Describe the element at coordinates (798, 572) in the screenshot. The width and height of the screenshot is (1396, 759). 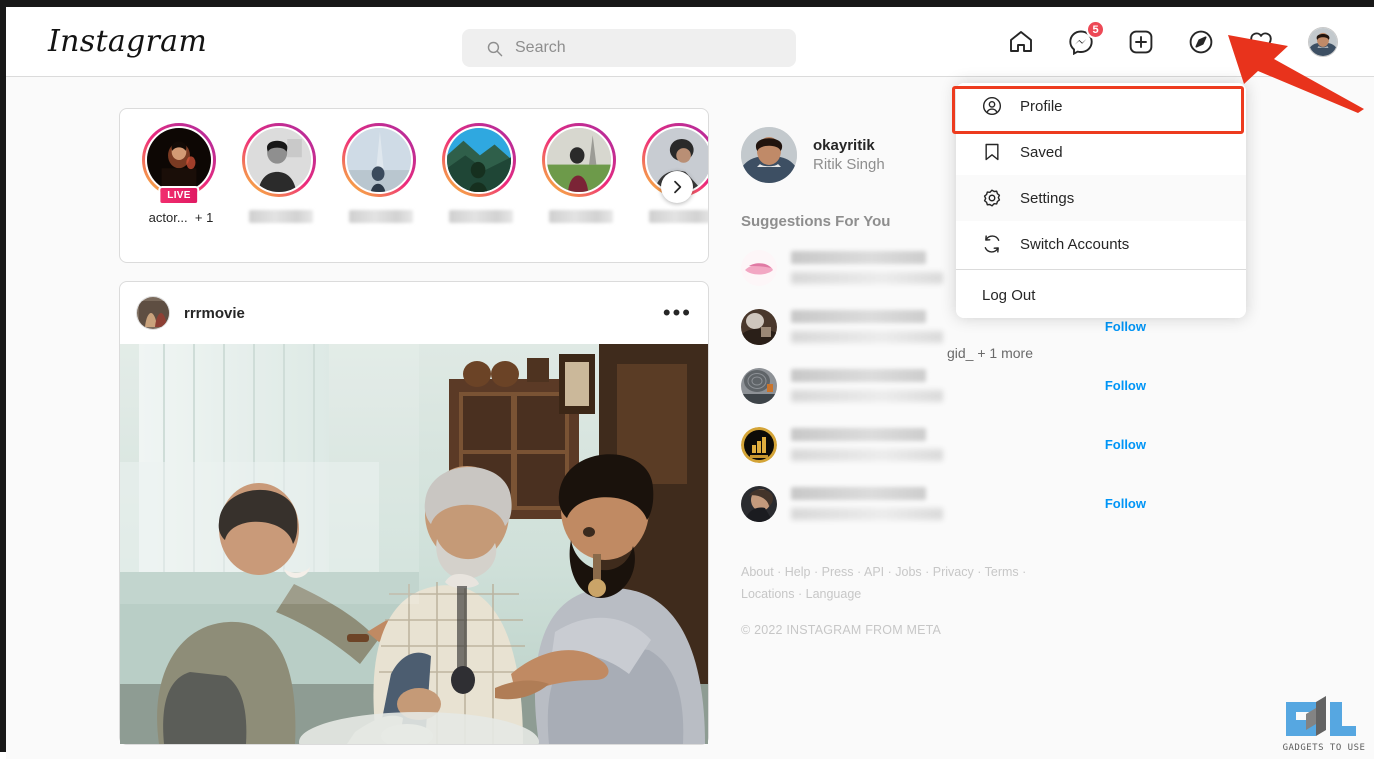
I see `footer-link-help: Help` at that location.